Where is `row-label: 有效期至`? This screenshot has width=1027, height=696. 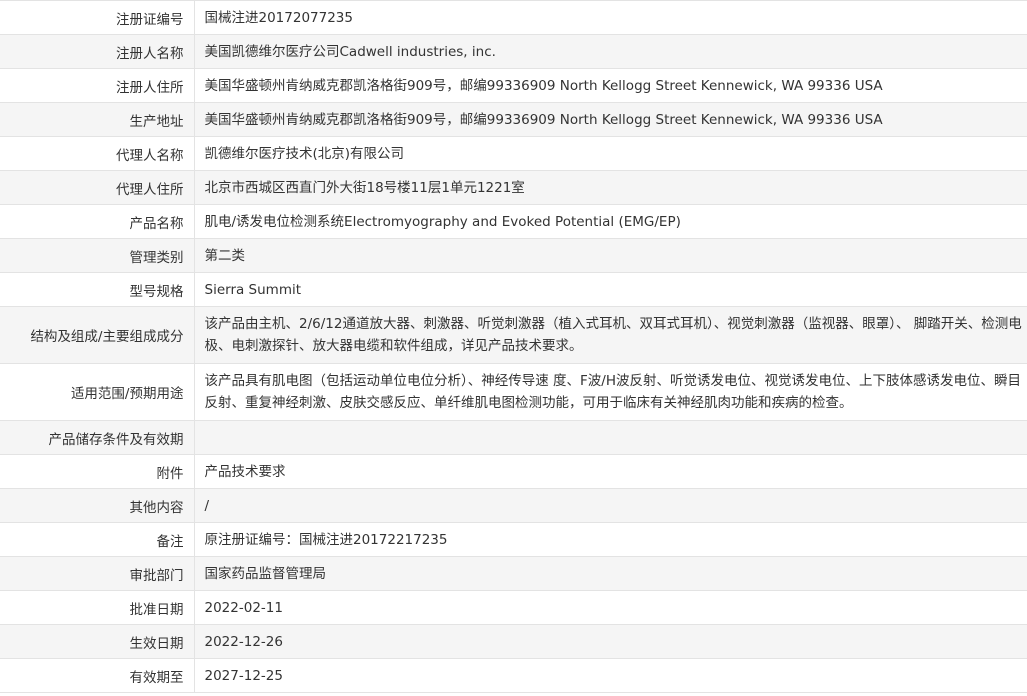
row-label: 有效期至 is located at coordinates (97, 675).